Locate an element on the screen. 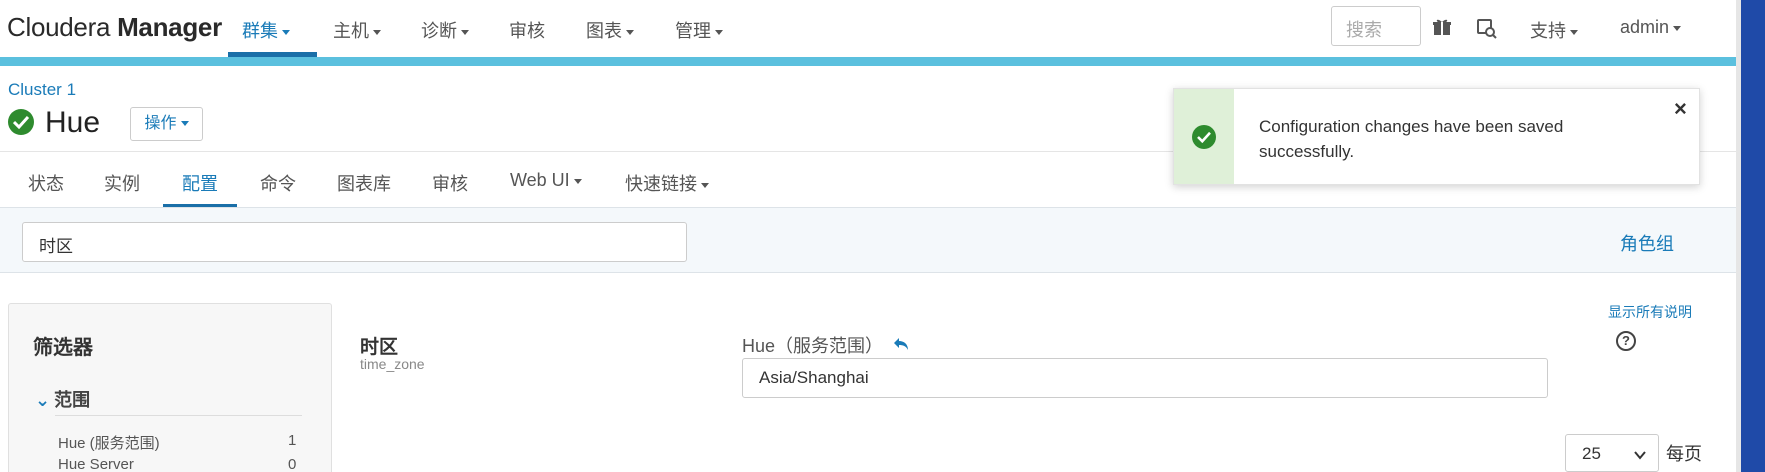  nav-diagnostics-label: 诊断 is located at coordinates (439, 31).